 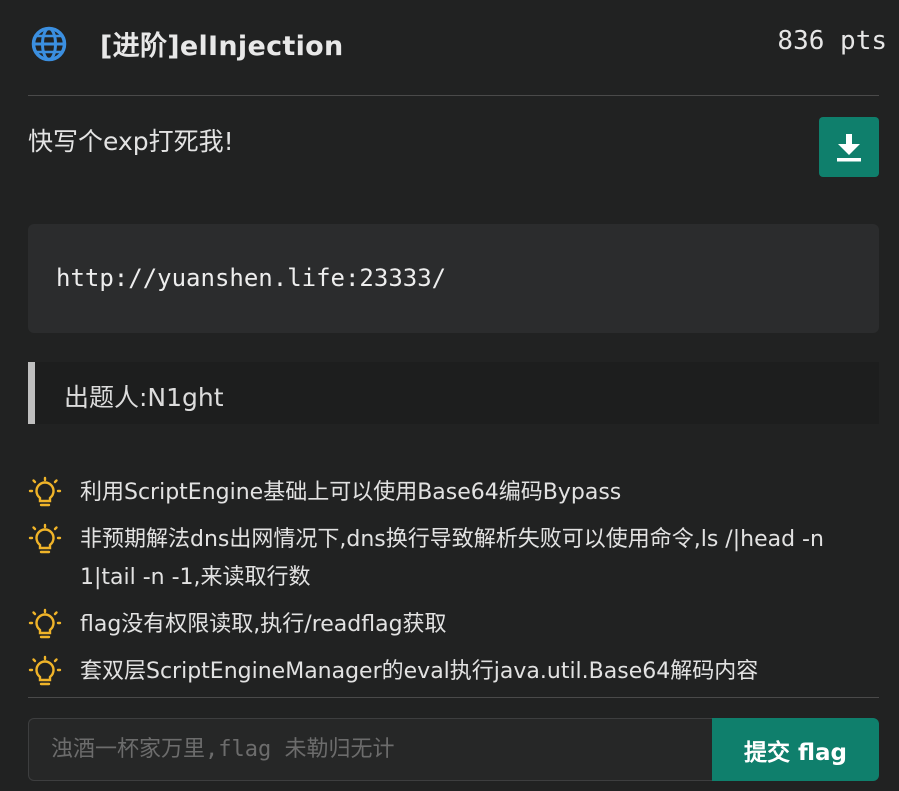 I want to click on hint-text: flag没有权限读取,执行/readflag获取, so click(x=263, y=624).